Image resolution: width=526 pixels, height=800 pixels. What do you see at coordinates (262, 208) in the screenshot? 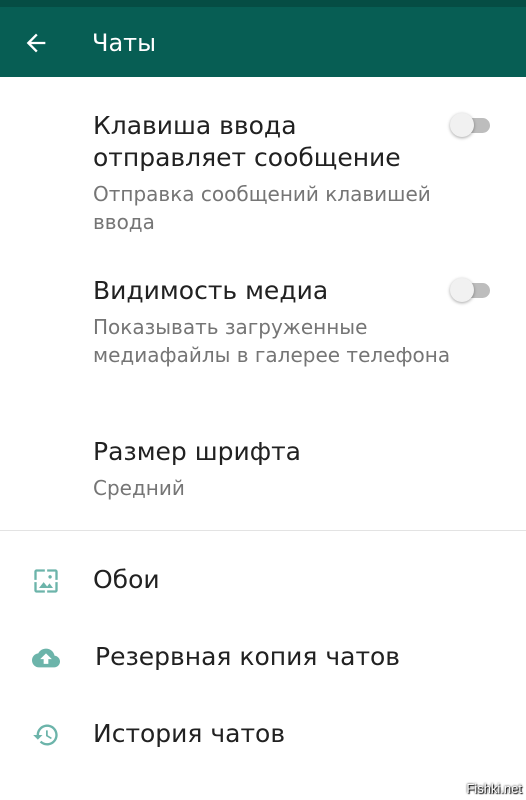
I see `setting-enter-sends-subtitle: Отправка сообщений клавишей ввода` at bounding box center [262, 208].